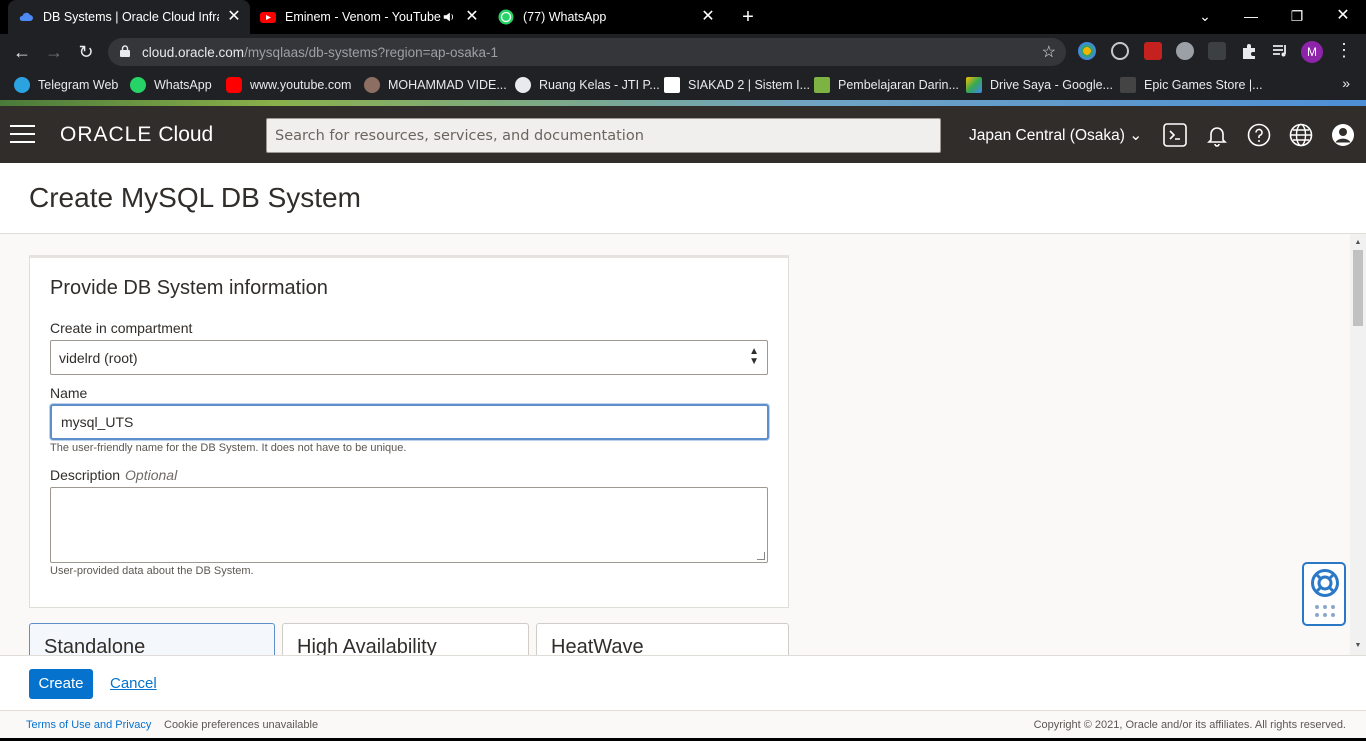 Image resolution: width=1366 pixels, height=741 pixels. What do you see at coordinates (1217, 51) in the screenshot?
I see `extension-disabled-icon` at bounding box center [1217, 51].